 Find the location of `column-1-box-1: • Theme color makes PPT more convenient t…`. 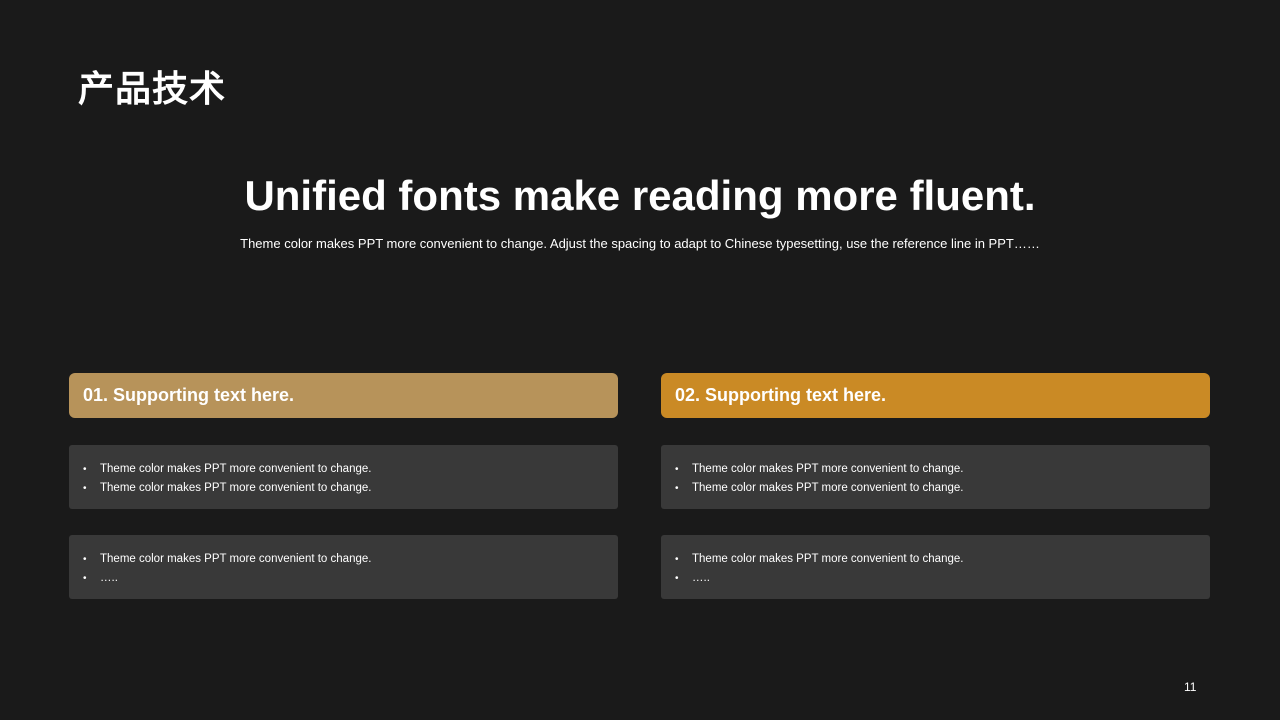

column-1-box-1: • Theme color makes PPT more convenient t… is located at coordinates (343, 477).